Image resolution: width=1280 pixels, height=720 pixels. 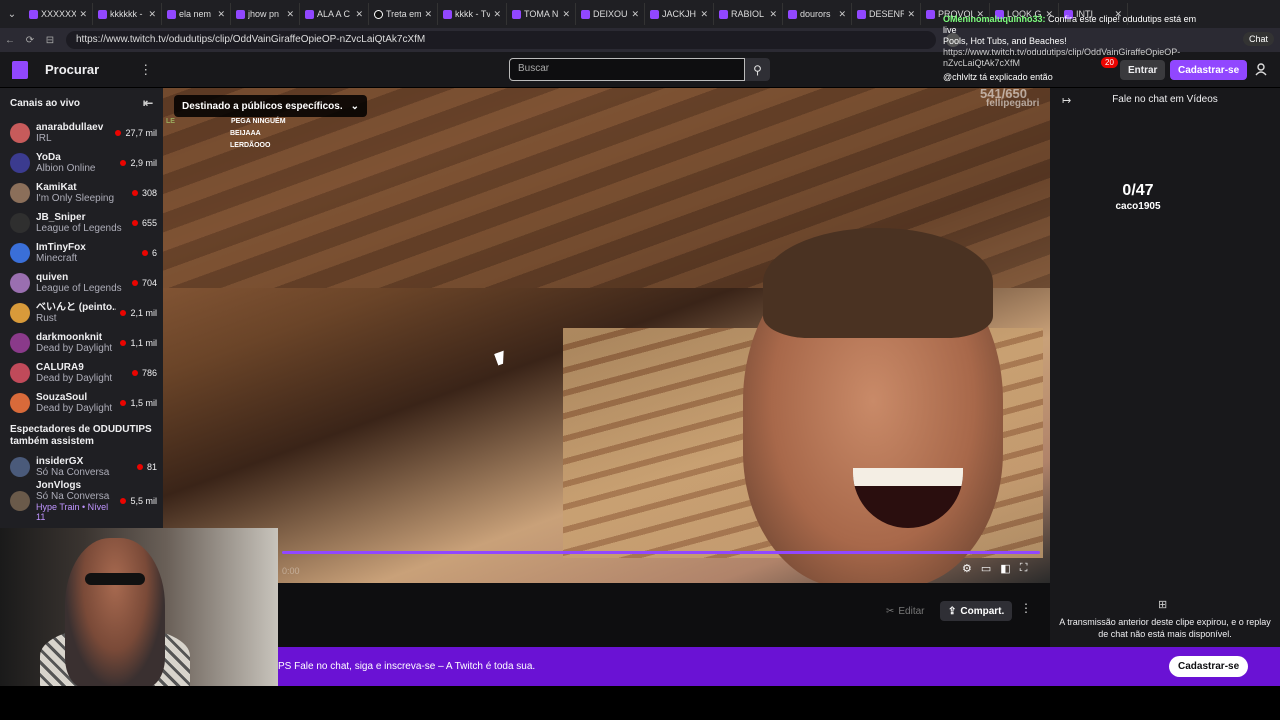 What do you see at coordinates (1024, 568) in the screenshot?
I see `fullscreen-icon: ⛶` at bounding box center [1024, 568].